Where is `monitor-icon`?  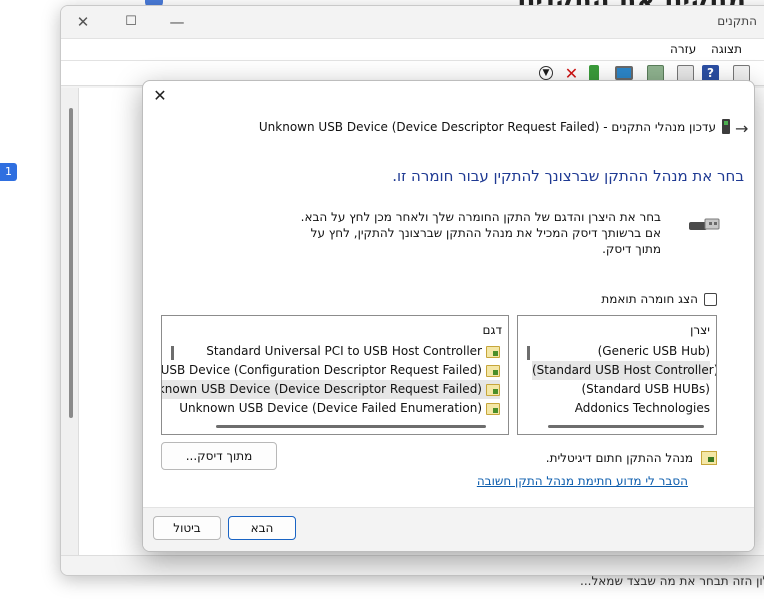 monitor-icon is located at coordinates (624, 73).